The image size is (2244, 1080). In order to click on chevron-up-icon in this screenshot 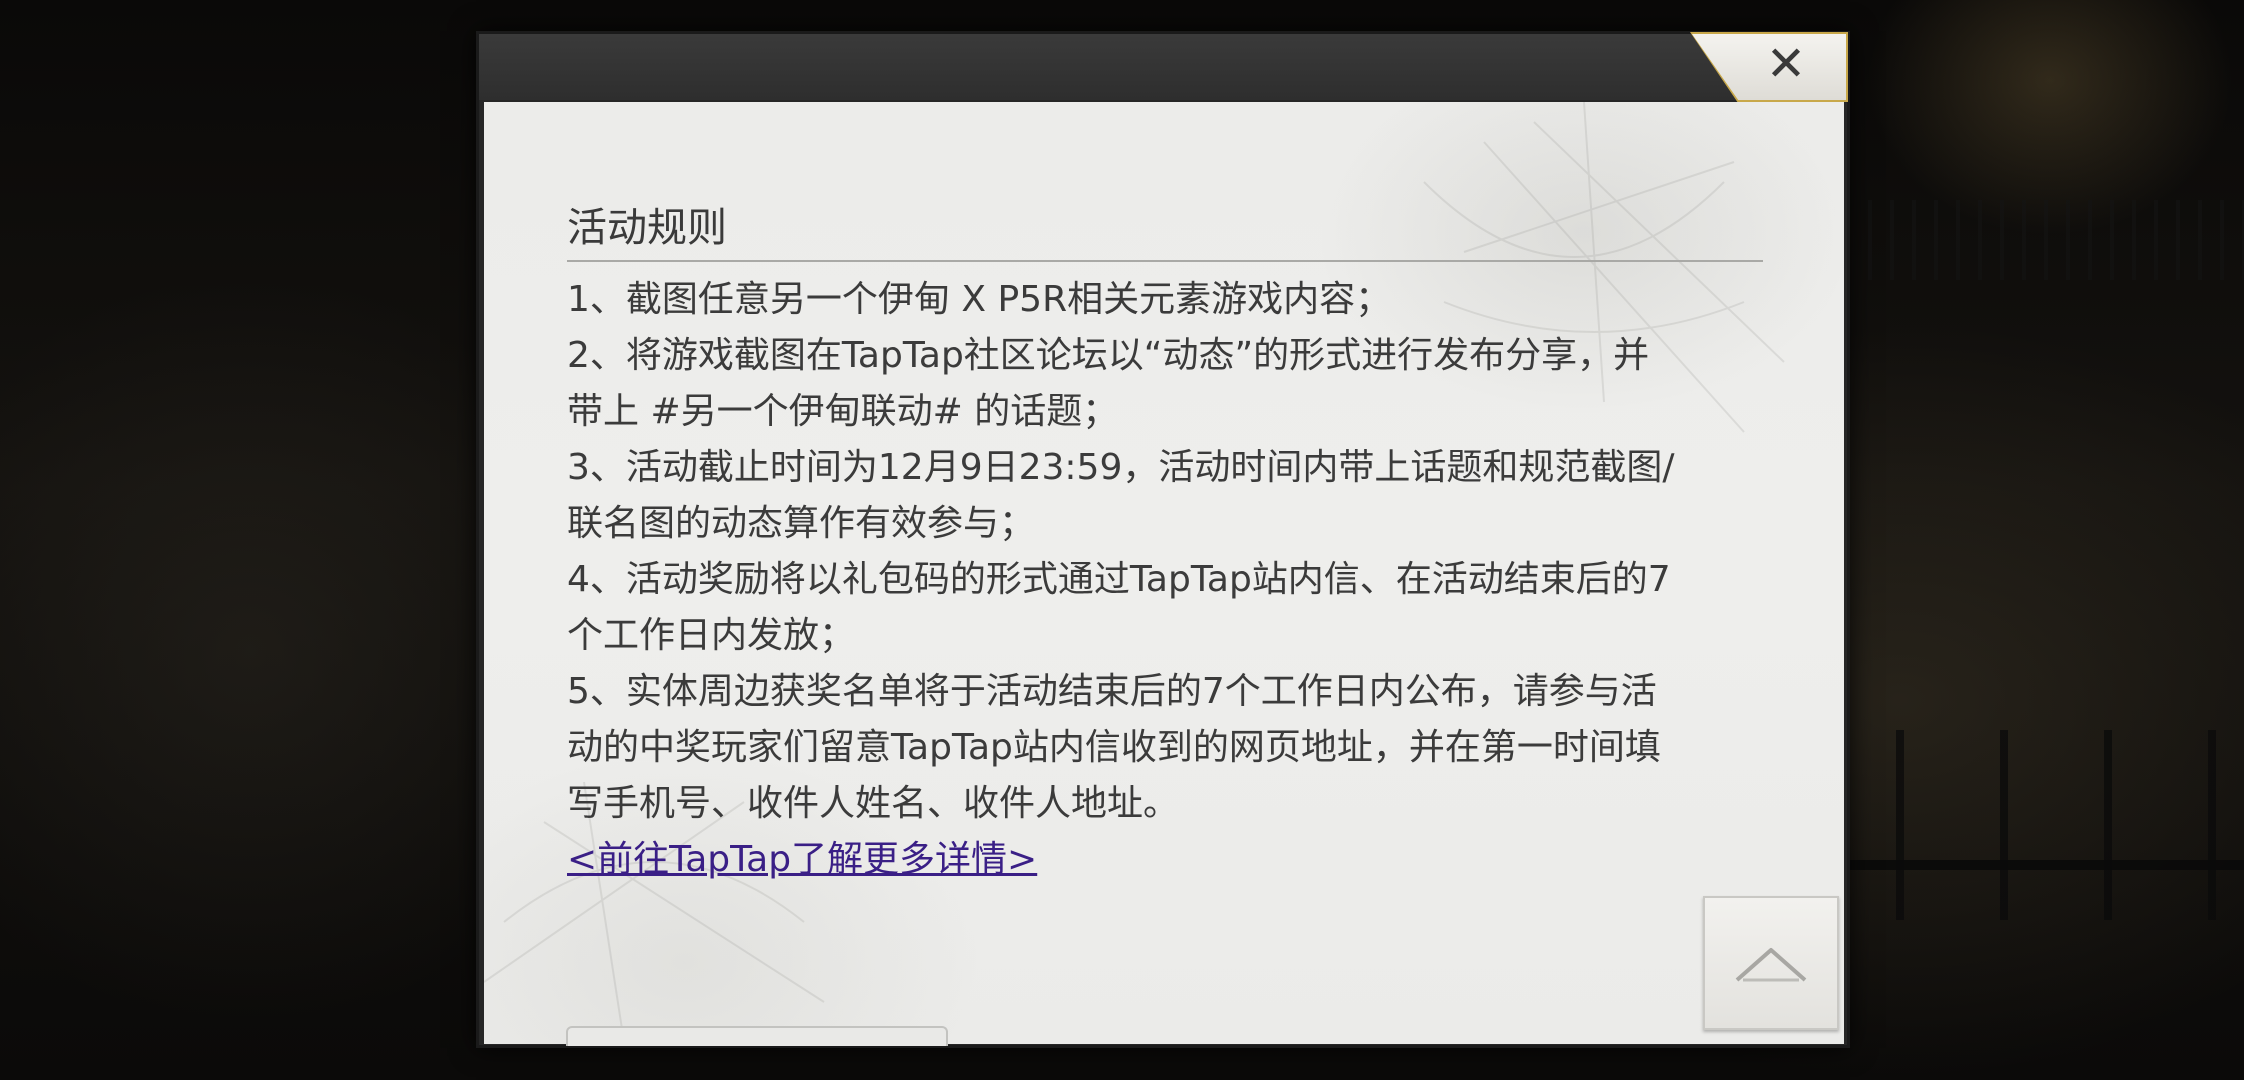, I will do `click(1771, 965)`.